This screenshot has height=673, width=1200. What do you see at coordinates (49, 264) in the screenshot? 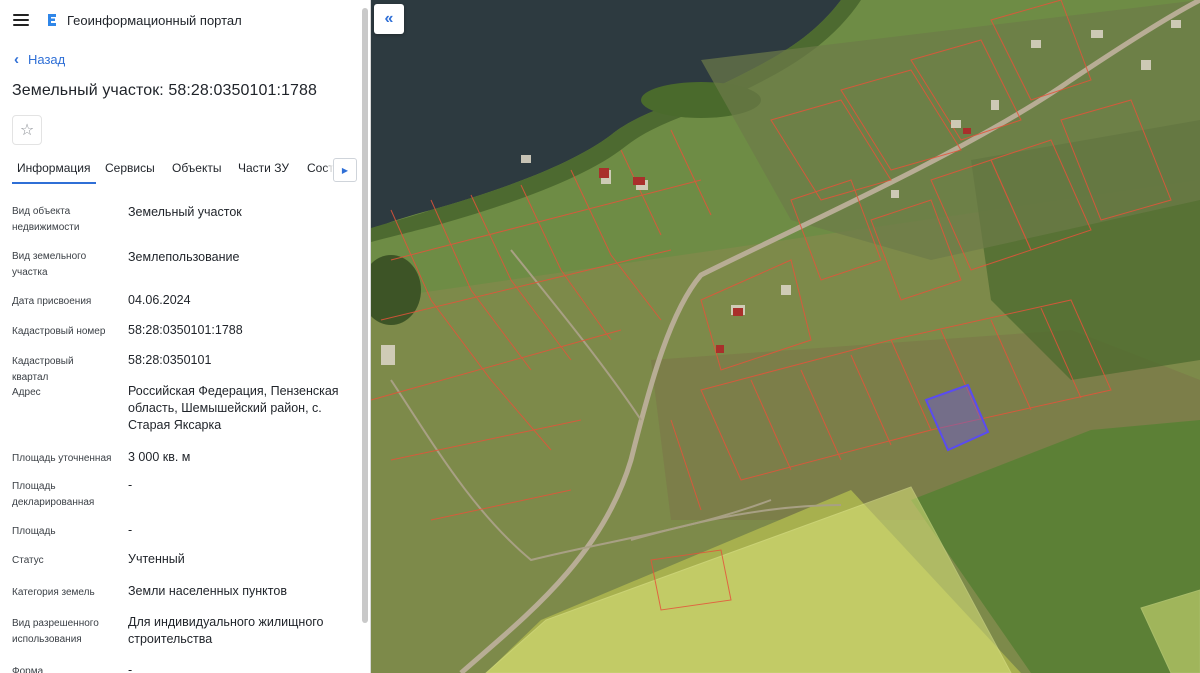
I see `info-label: Вид земельного участка` at bounding box center [49, 264].